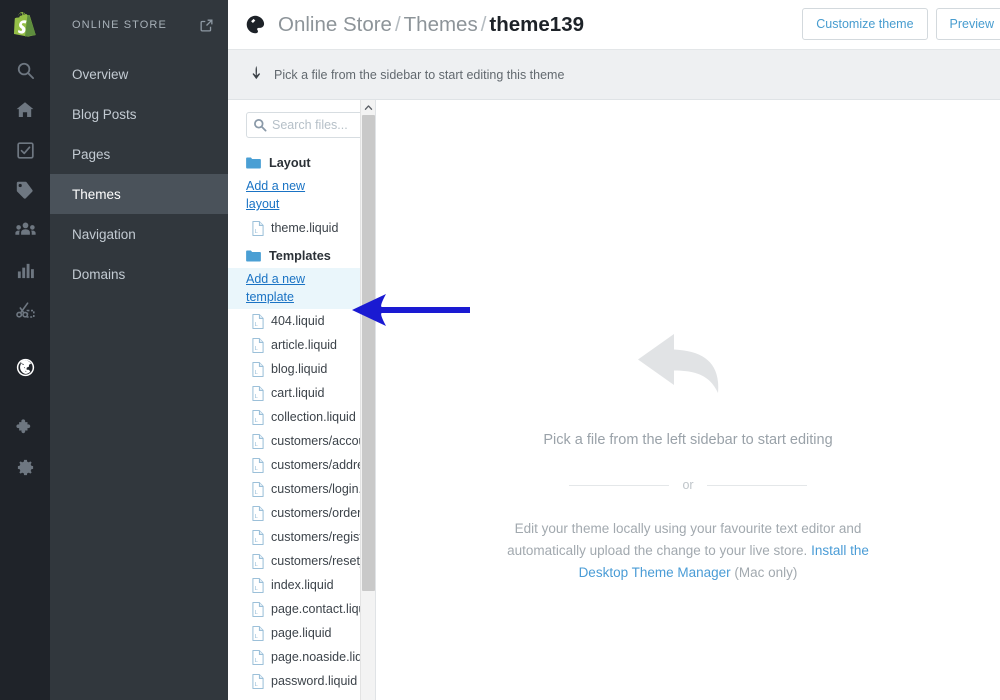 The width and height of the screenshot is (1000, 700). I want to click on customers-icon, so click(25, 230).